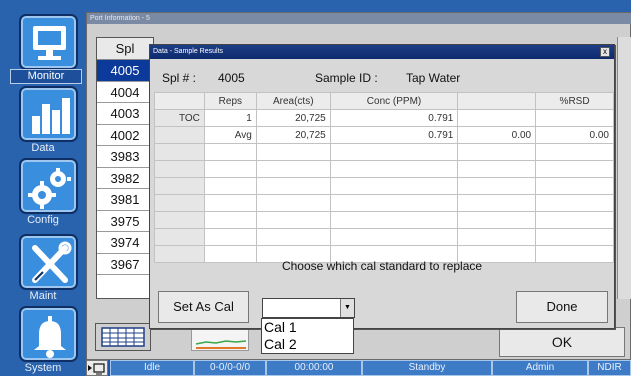  I want to click on status-detector: NDIR, so click(609, 368).